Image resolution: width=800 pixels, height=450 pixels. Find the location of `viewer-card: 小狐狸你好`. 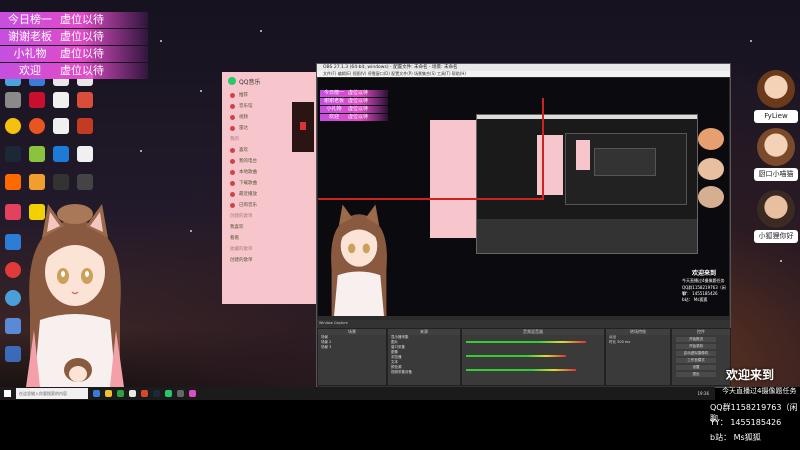

viewer-card: 小狐狸你好 is located at coordinates (776, 216).